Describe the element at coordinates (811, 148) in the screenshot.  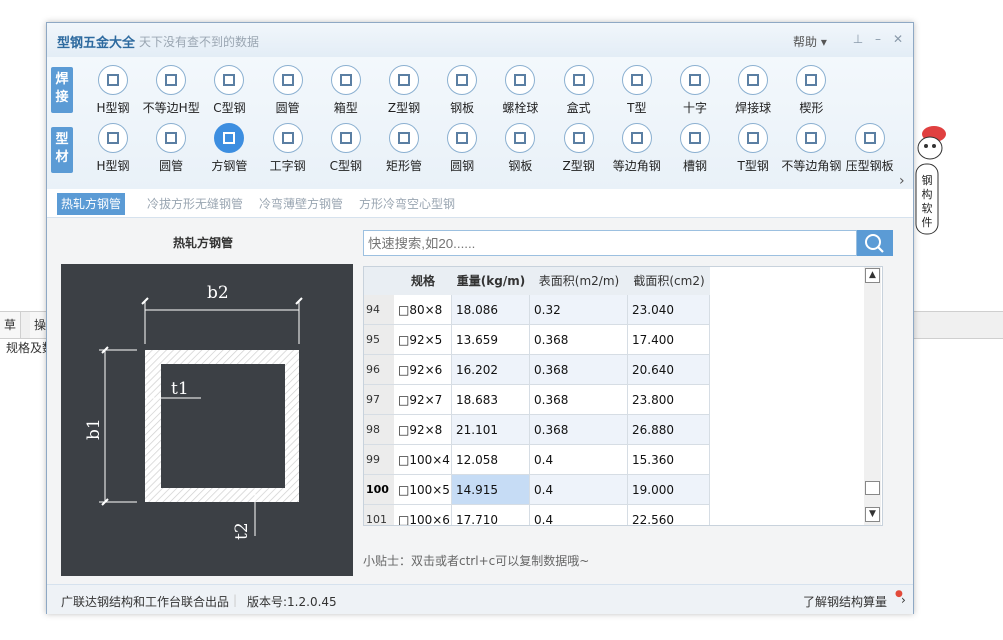
I see `profile-item: 不等边角钢` at that location.